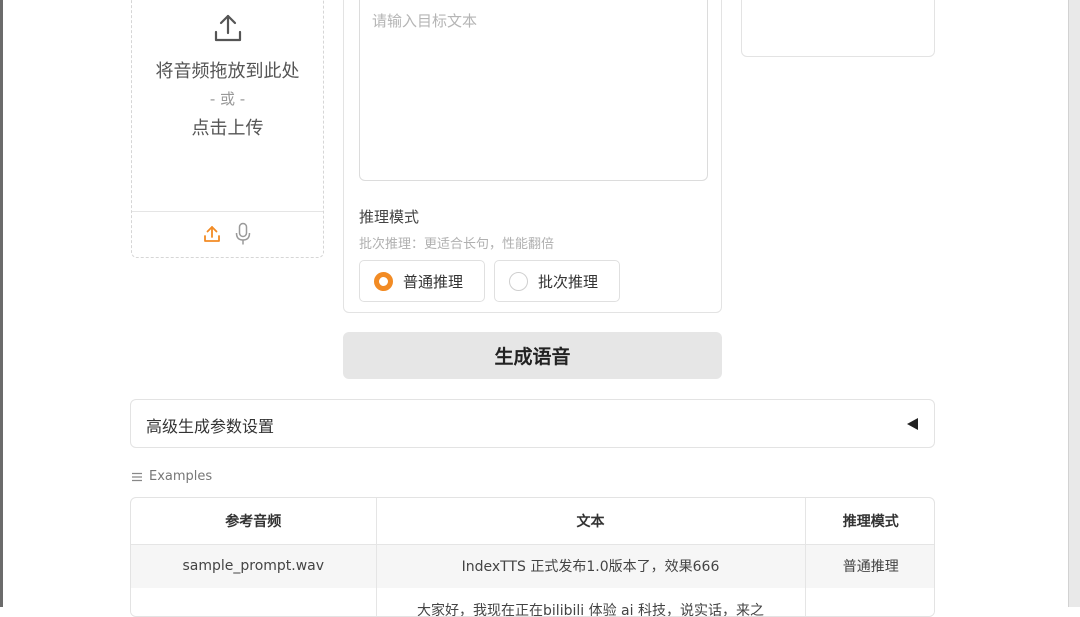 This screenshot has width=1080, height=617. What do you see at coordinates (532, 423) in the screenshot?
I see `advanced-settings-accordion: 高级生成参数设置` at bounding box center [532, 423].